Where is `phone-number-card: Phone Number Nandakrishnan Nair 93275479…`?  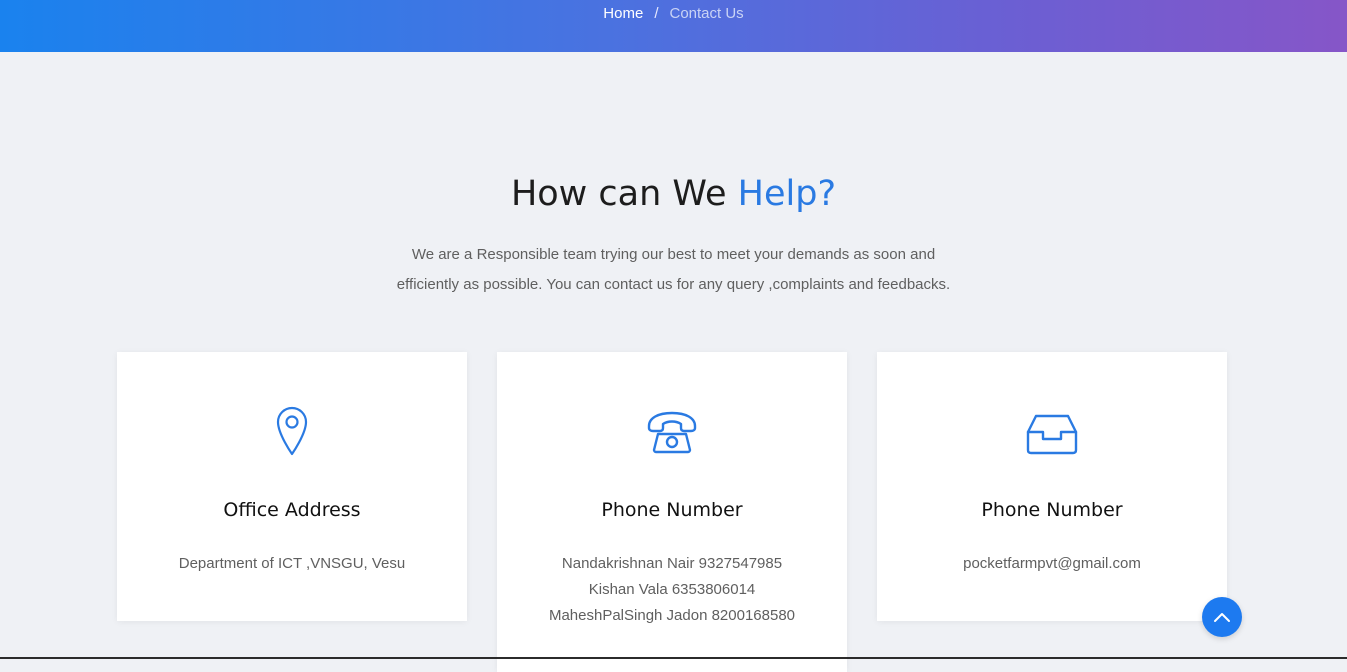 phone-number-card: Phone Number Nandakrishnan Nair 93275479… is located at coordinates (672, 512).